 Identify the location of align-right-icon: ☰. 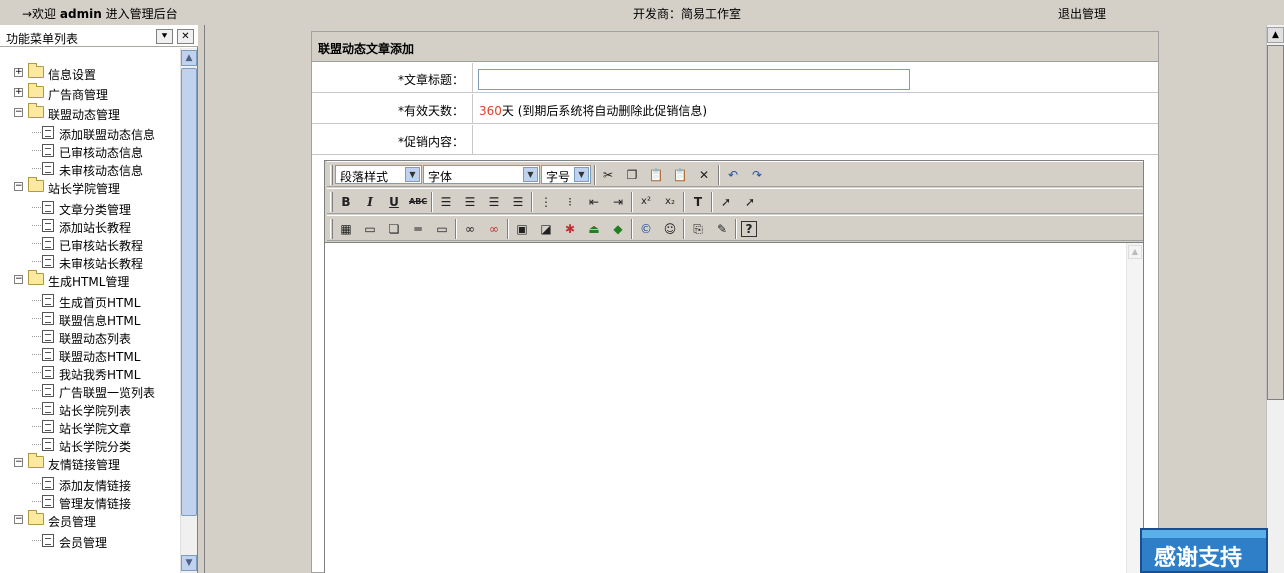
(494, 202).